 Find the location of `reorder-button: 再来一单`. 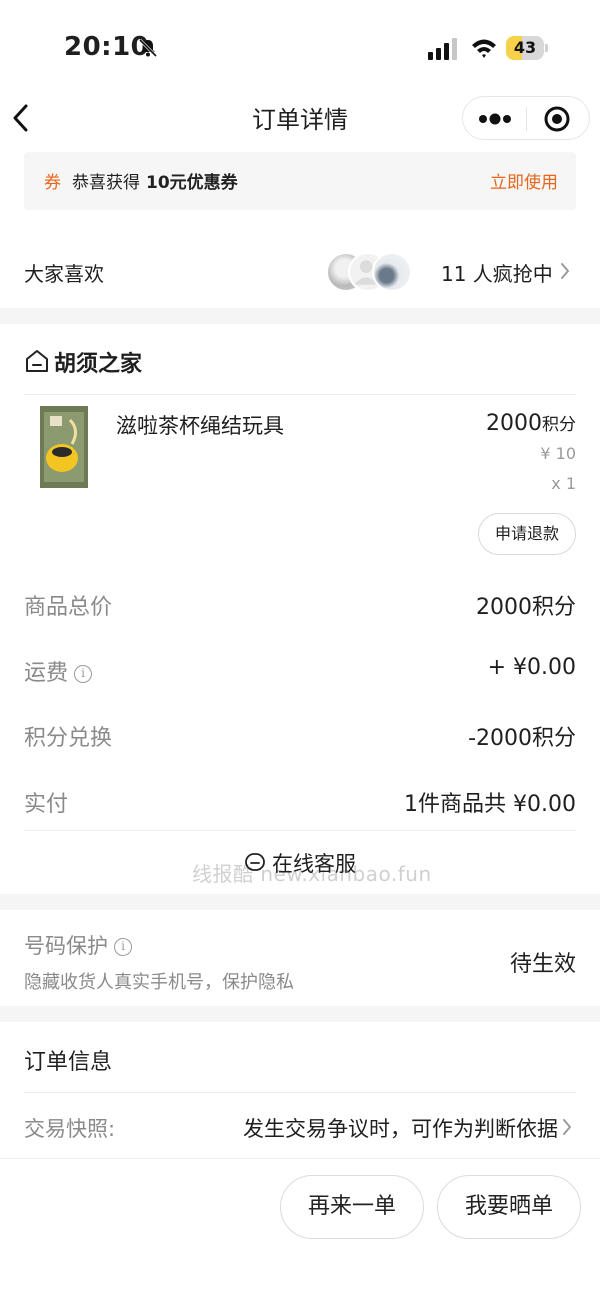

reorder-button: 再来一单 is located at coordinates (352, 1207).